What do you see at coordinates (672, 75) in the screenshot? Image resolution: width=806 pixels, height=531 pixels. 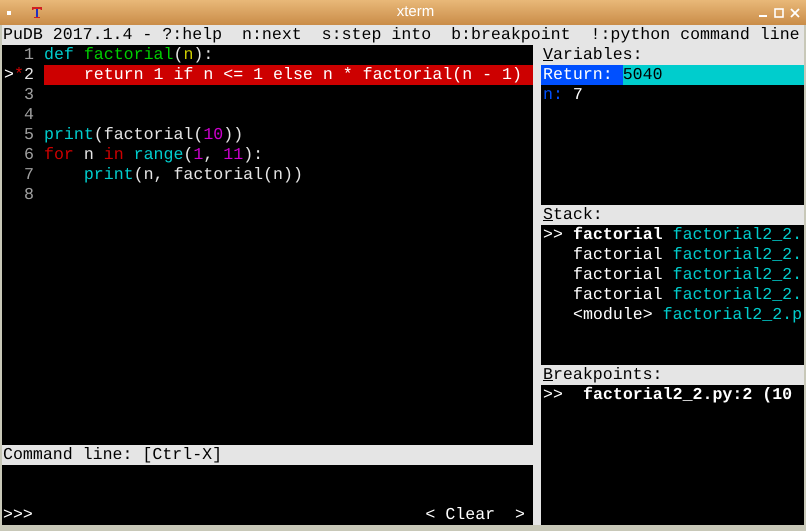 I see `variable-row: Return: 5040` at bounding box center [672, 75].